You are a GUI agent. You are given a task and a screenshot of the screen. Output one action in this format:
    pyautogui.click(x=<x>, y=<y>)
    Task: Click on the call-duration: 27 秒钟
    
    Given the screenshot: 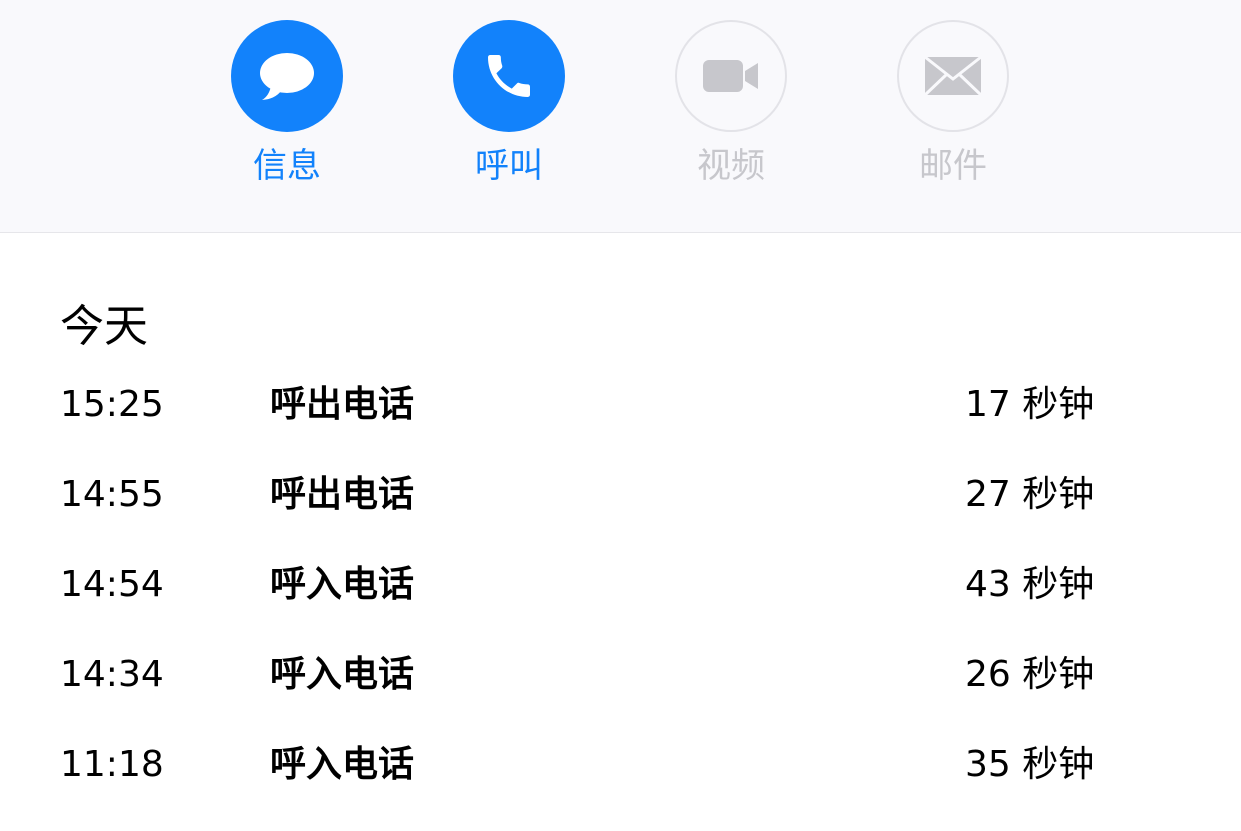 What is the action you would take?
    pyautogui.click(x=1030, y=494)
    